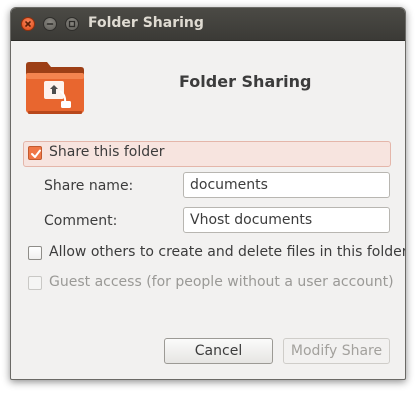  I want to click on share-folder-row: Share this folder, so click(207, 154).